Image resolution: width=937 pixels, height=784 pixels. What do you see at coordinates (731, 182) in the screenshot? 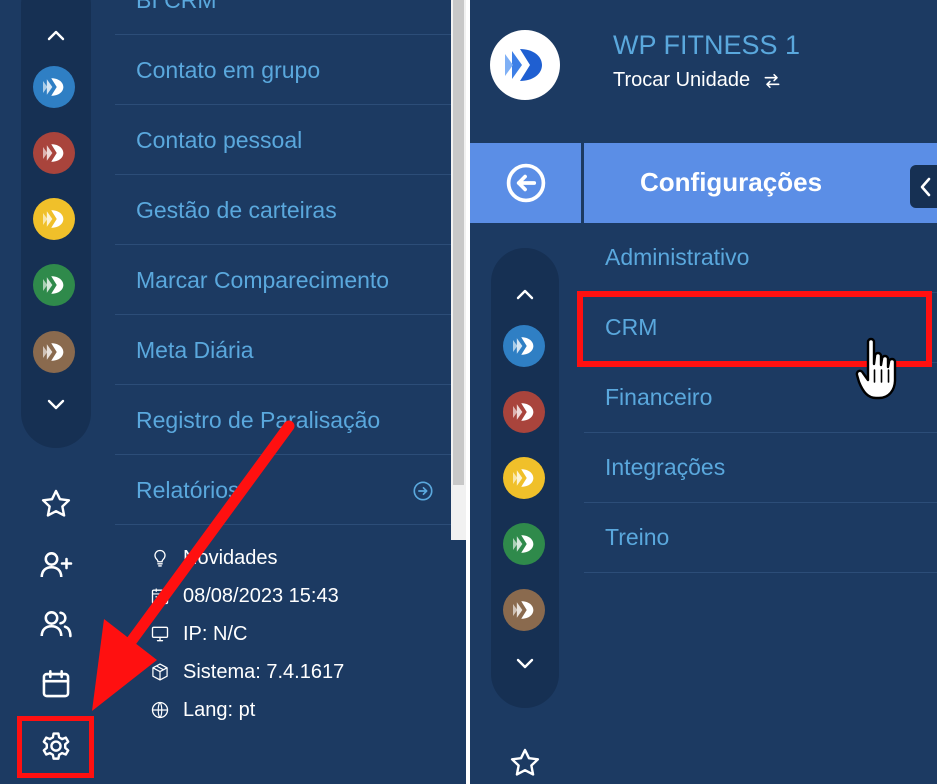
I see `section-title: Configurações` at bounding box center [731, 182].